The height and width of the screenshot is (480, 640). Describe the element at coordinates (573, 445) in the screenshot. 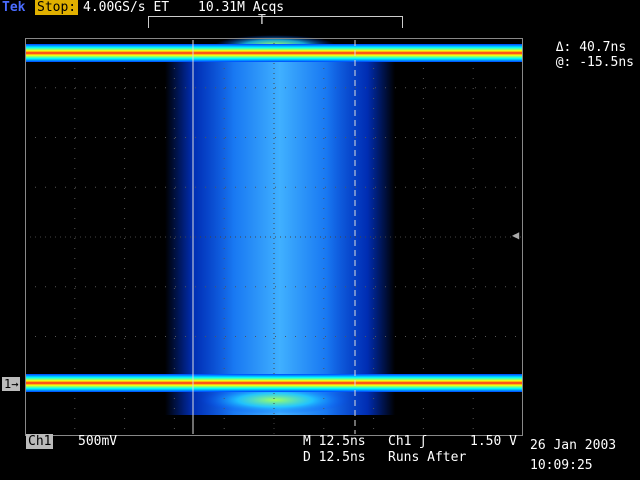

I see `date-readout: 26 Jan 2003` at that location.